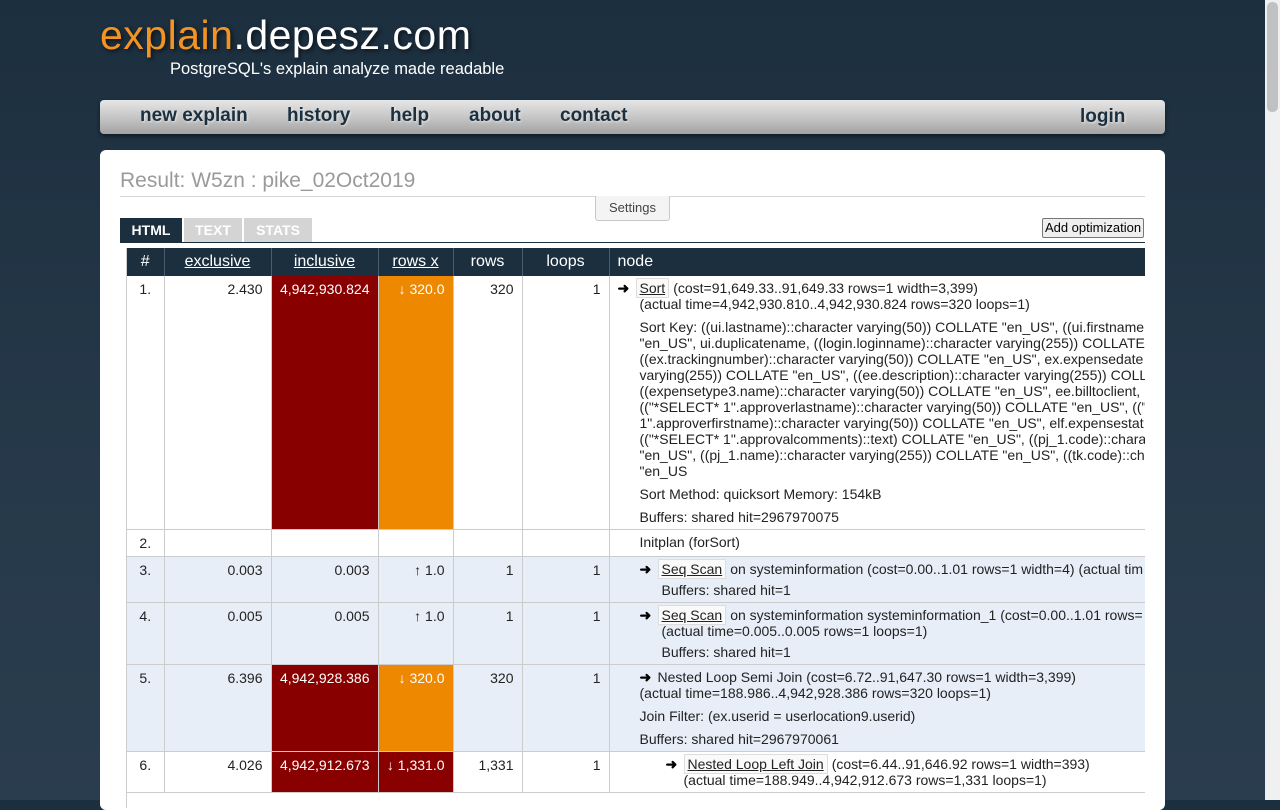  Describe the element at coordinates (213, 230) in the screenshot. I see `tab-text: TEXT` at that location.